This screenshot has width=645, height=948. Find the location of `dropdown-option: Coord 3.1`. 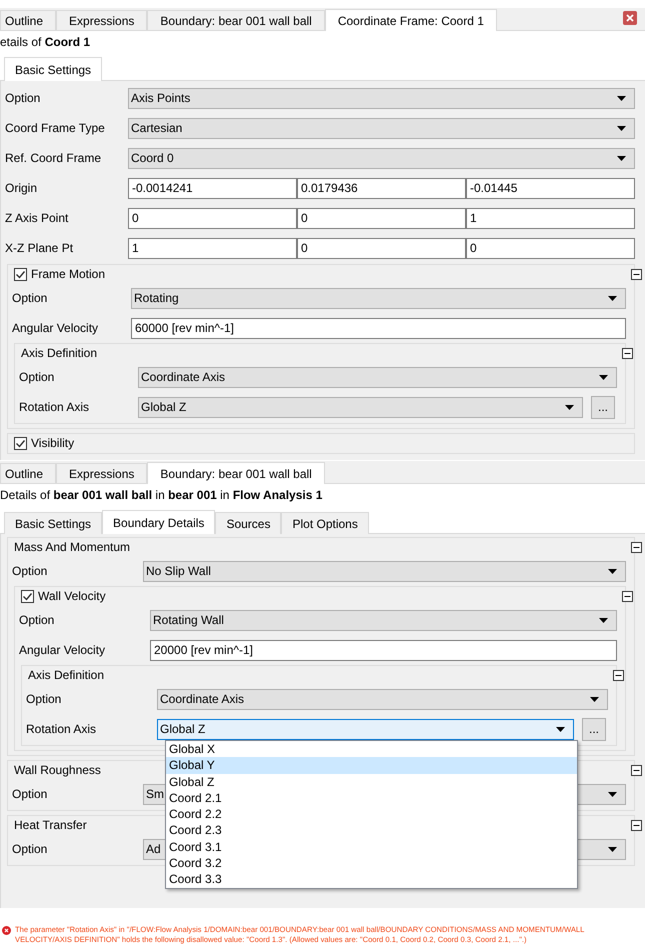

dropdown-option: Coord 3.1 is located at coordinates (371, 847).